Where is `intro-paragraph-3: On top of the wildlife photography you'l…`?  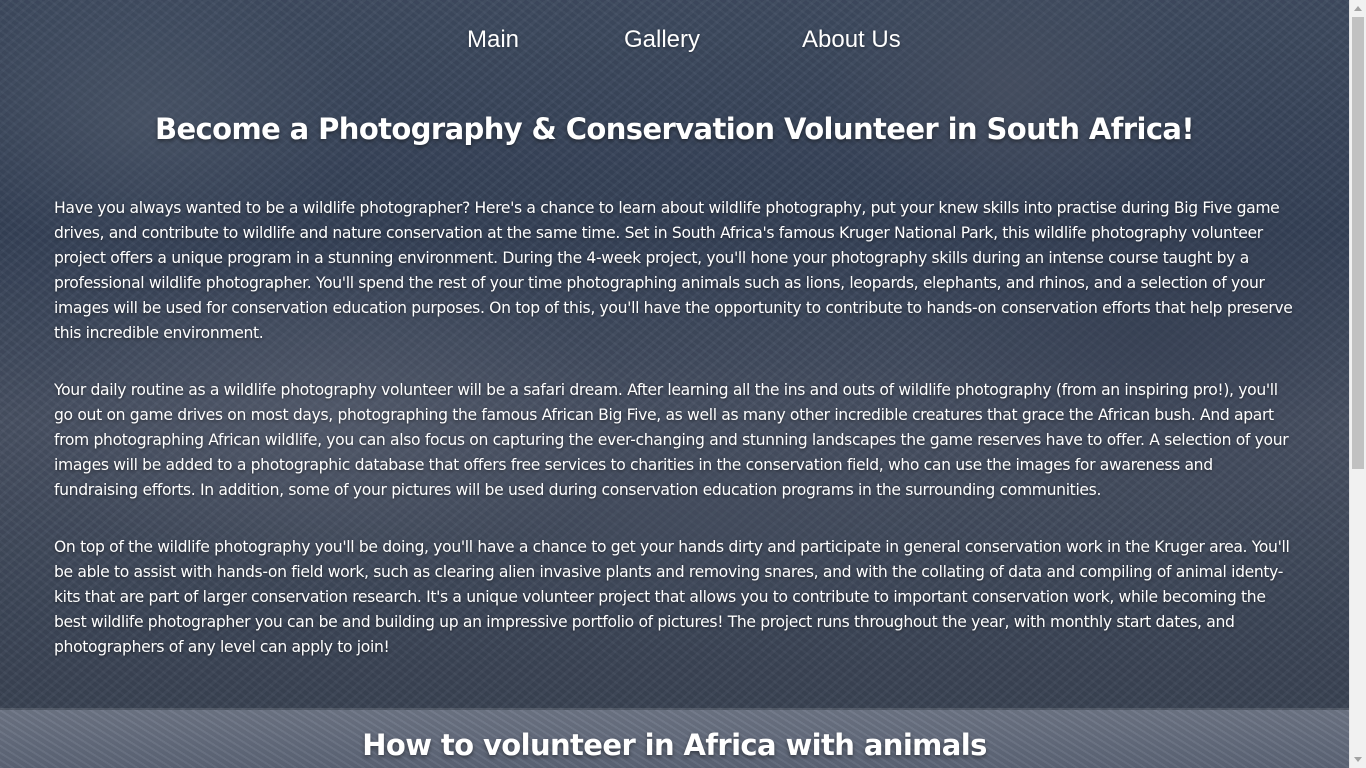
intro-paragraph-3: On top of the wildlife photography you'l… is located at coordinates (672, 597).